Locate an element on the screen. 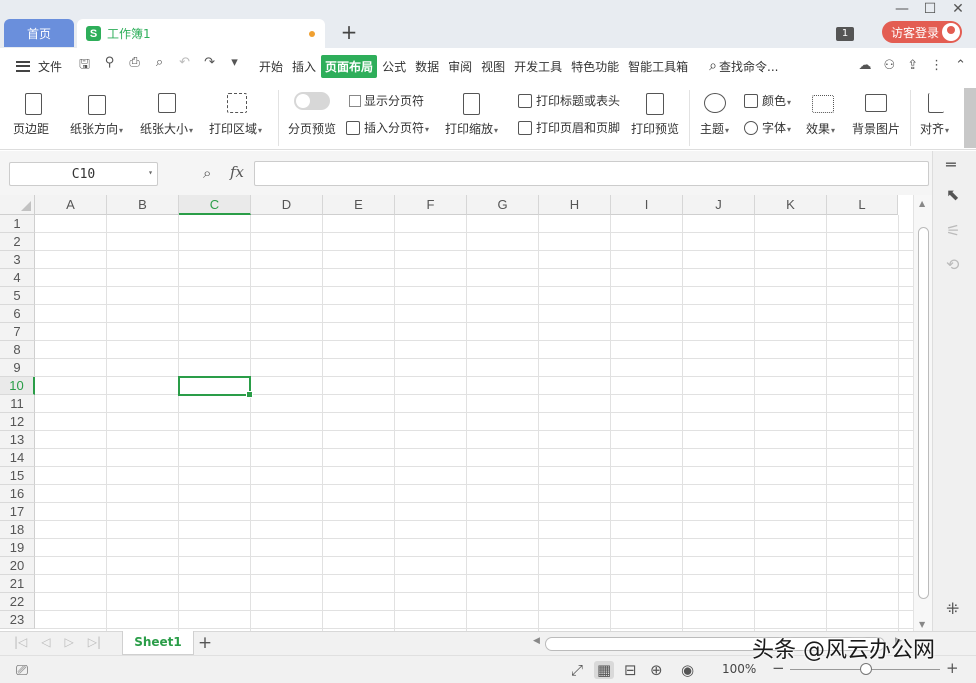 The width and height of the screenshot is (976, 683). print-scaling-button: 打印缩放▾ is located at coordinates (474, 118).